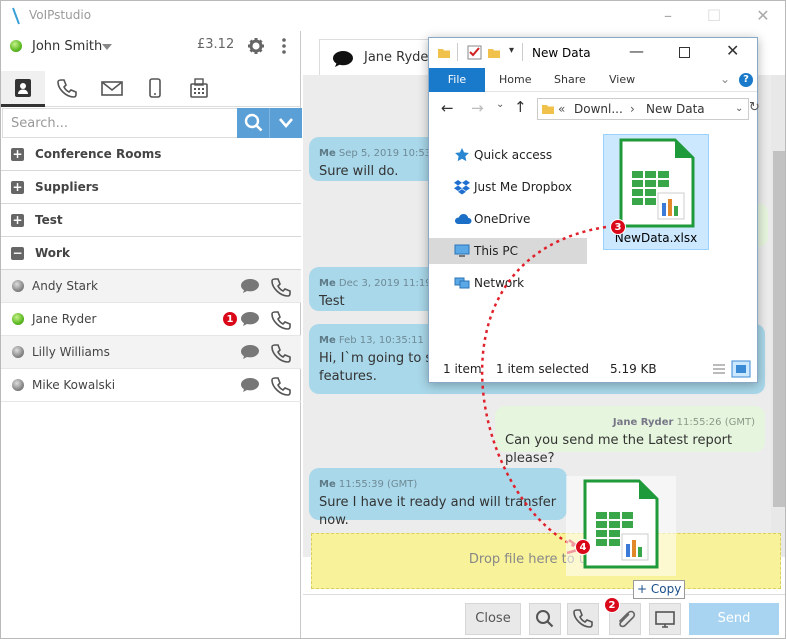 The height and width of the screenshot is (639, 786). What do you see at coordinates (151, 319) in the screenshot?
I see `contact-row: Jane Ryder 1` at bounding box center [151, 319].